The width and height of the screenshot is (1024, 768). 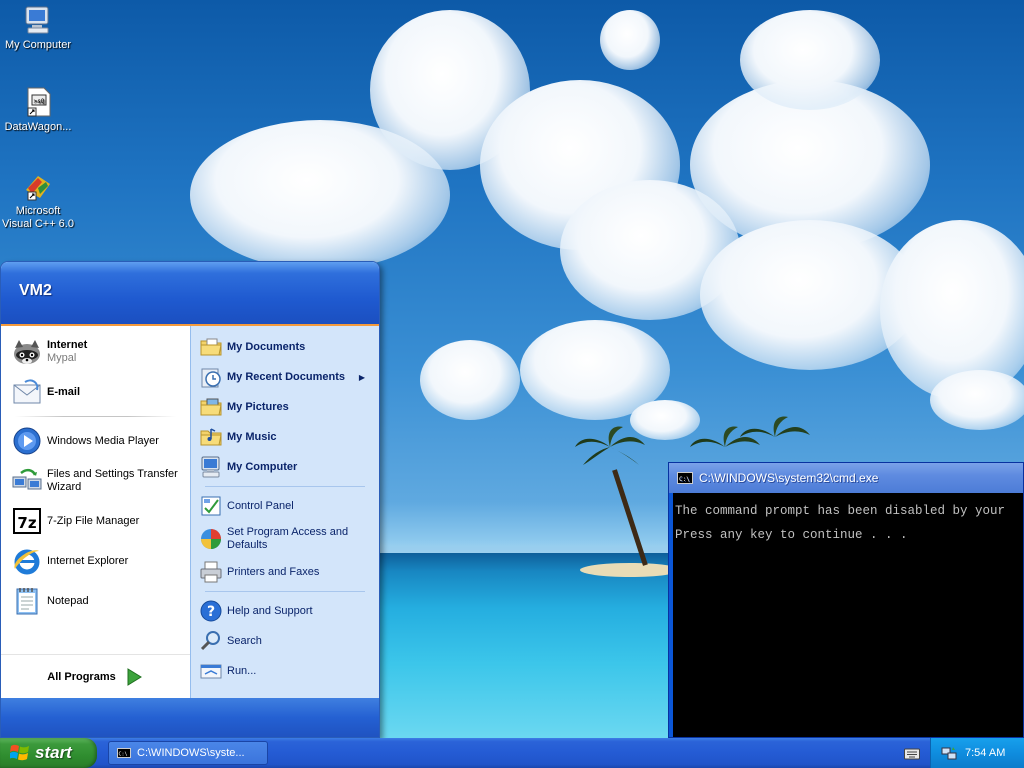 I want to click on desktop-icon-visual-cpp: Microsoft Visual C++ 6.0, so click(x=38, y=200).